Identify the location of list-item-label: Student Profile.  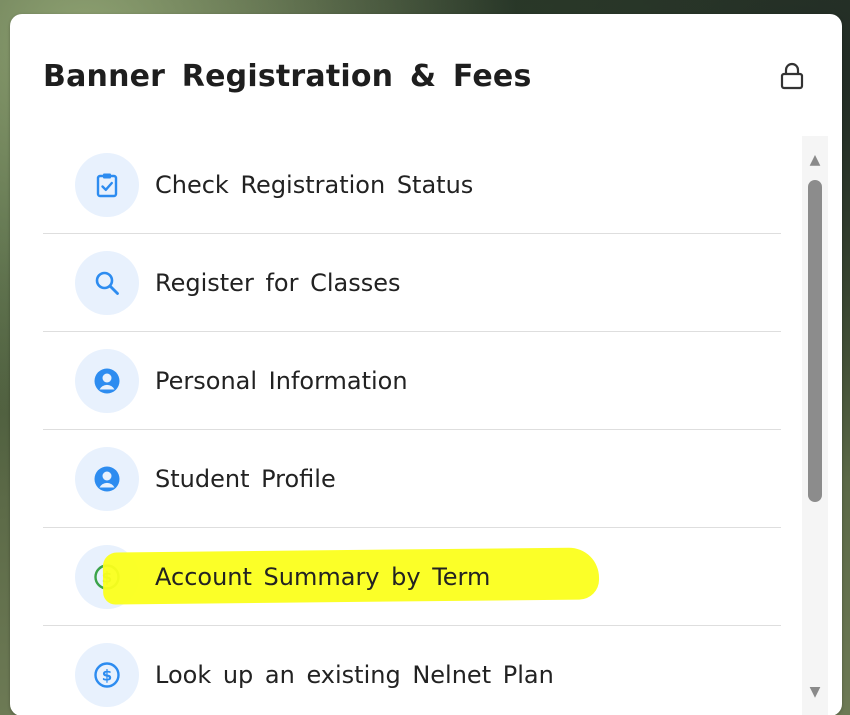
(245, 478).